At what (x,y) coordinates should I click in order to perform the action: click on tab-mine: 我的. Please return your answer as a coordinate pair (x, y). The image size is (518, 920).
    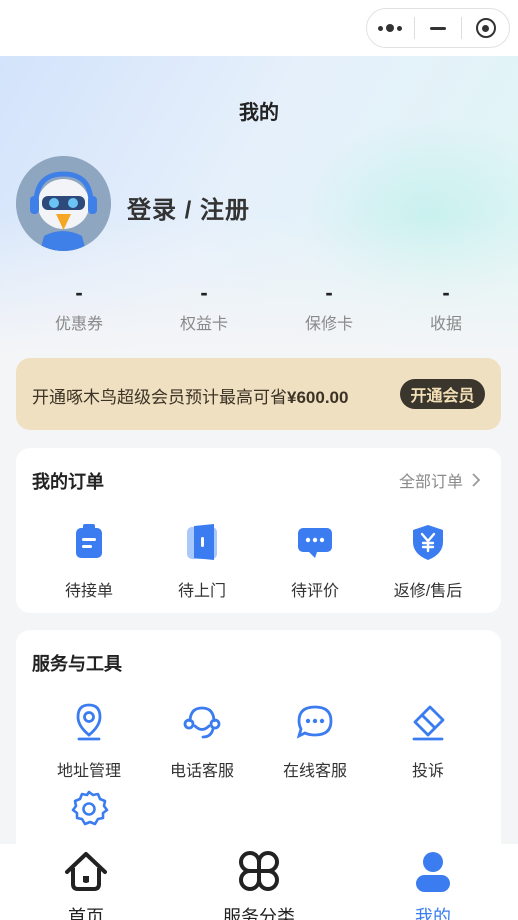
    Looking at the image, I should click on (433, 884).